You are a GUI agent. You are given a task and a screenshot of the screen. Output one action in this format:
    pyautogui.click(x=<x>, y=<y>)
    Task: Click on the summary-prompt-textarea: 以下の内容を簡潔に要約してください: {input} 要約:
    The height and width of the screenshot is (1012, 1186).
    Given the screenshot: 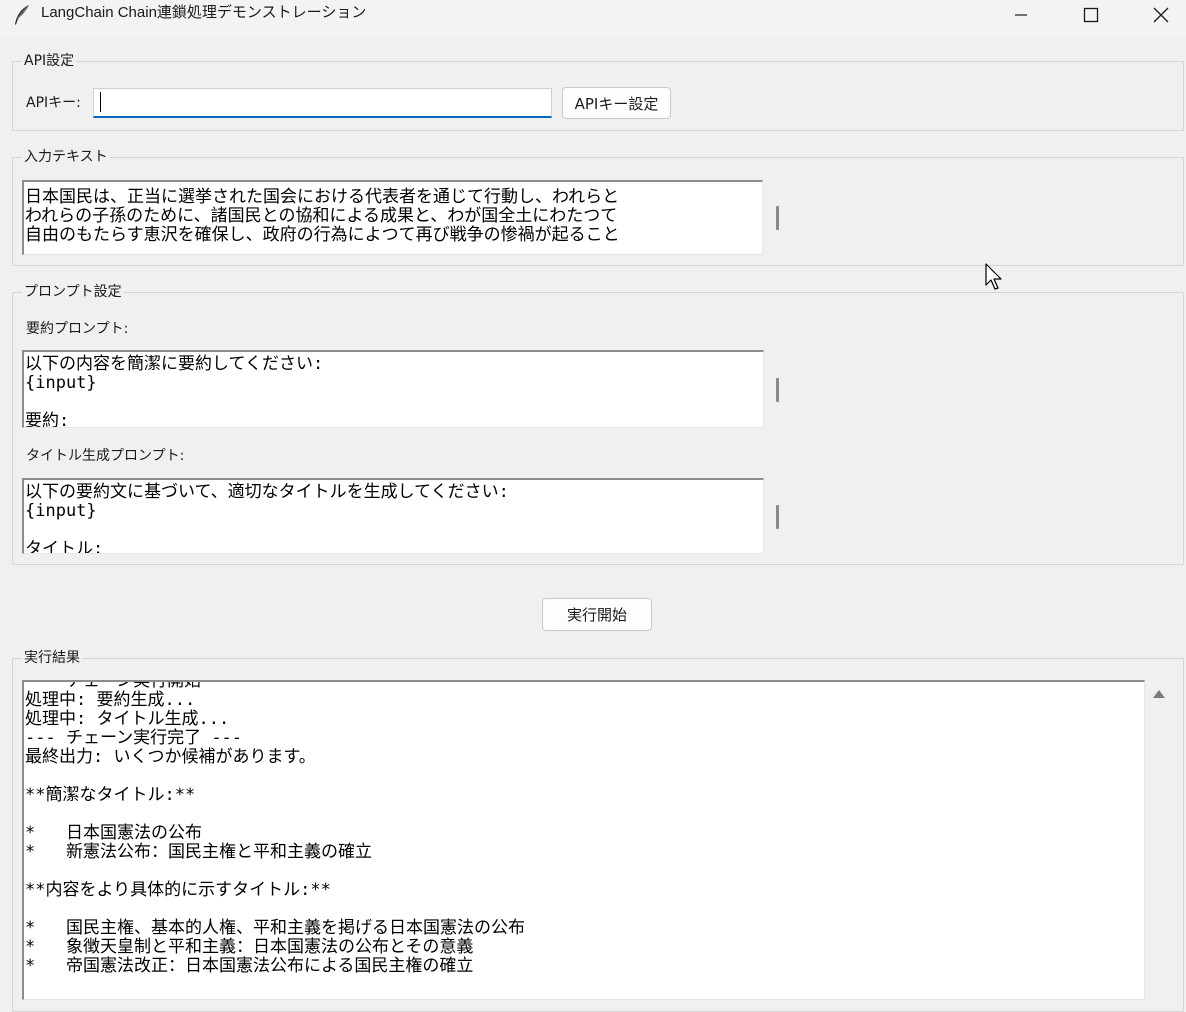 What is the action you would take?
    pyautogui.click(x=393, y=389)
    